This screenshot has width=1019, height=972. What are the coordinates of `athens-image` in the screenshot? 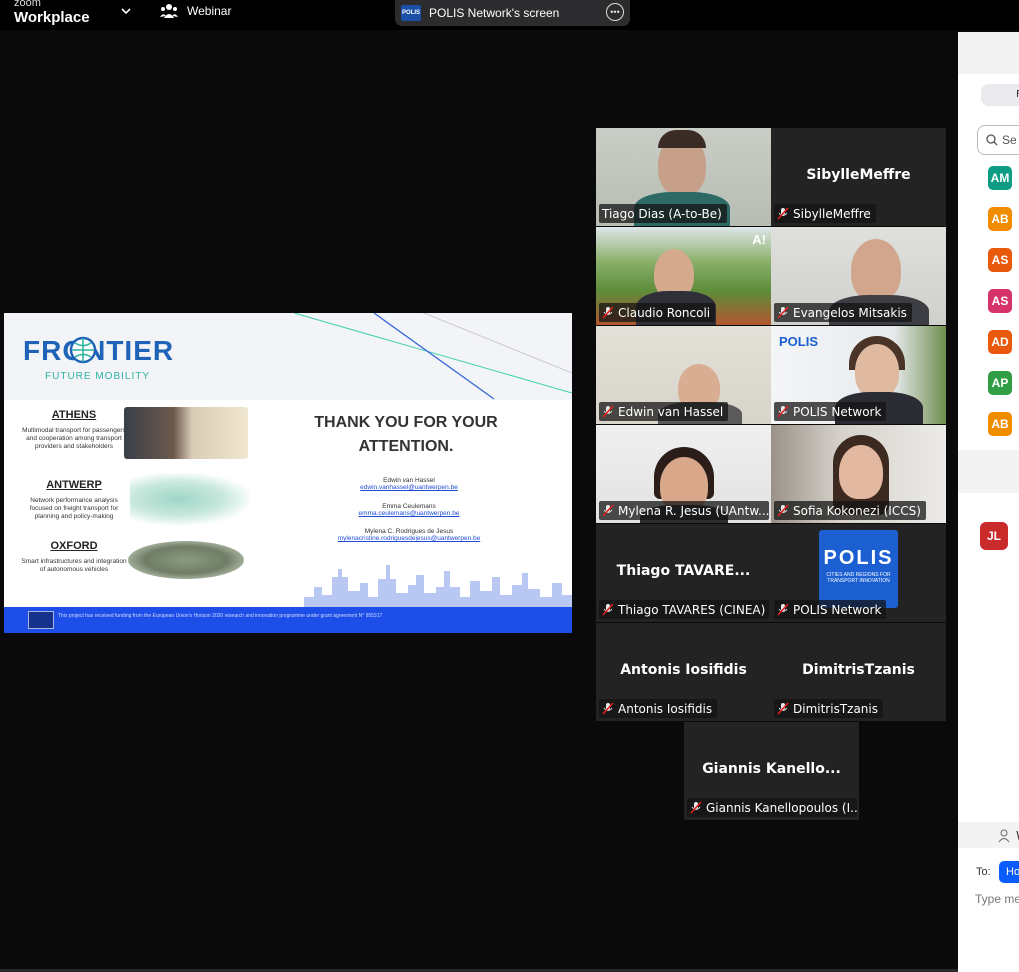 It's located at (186, 433).